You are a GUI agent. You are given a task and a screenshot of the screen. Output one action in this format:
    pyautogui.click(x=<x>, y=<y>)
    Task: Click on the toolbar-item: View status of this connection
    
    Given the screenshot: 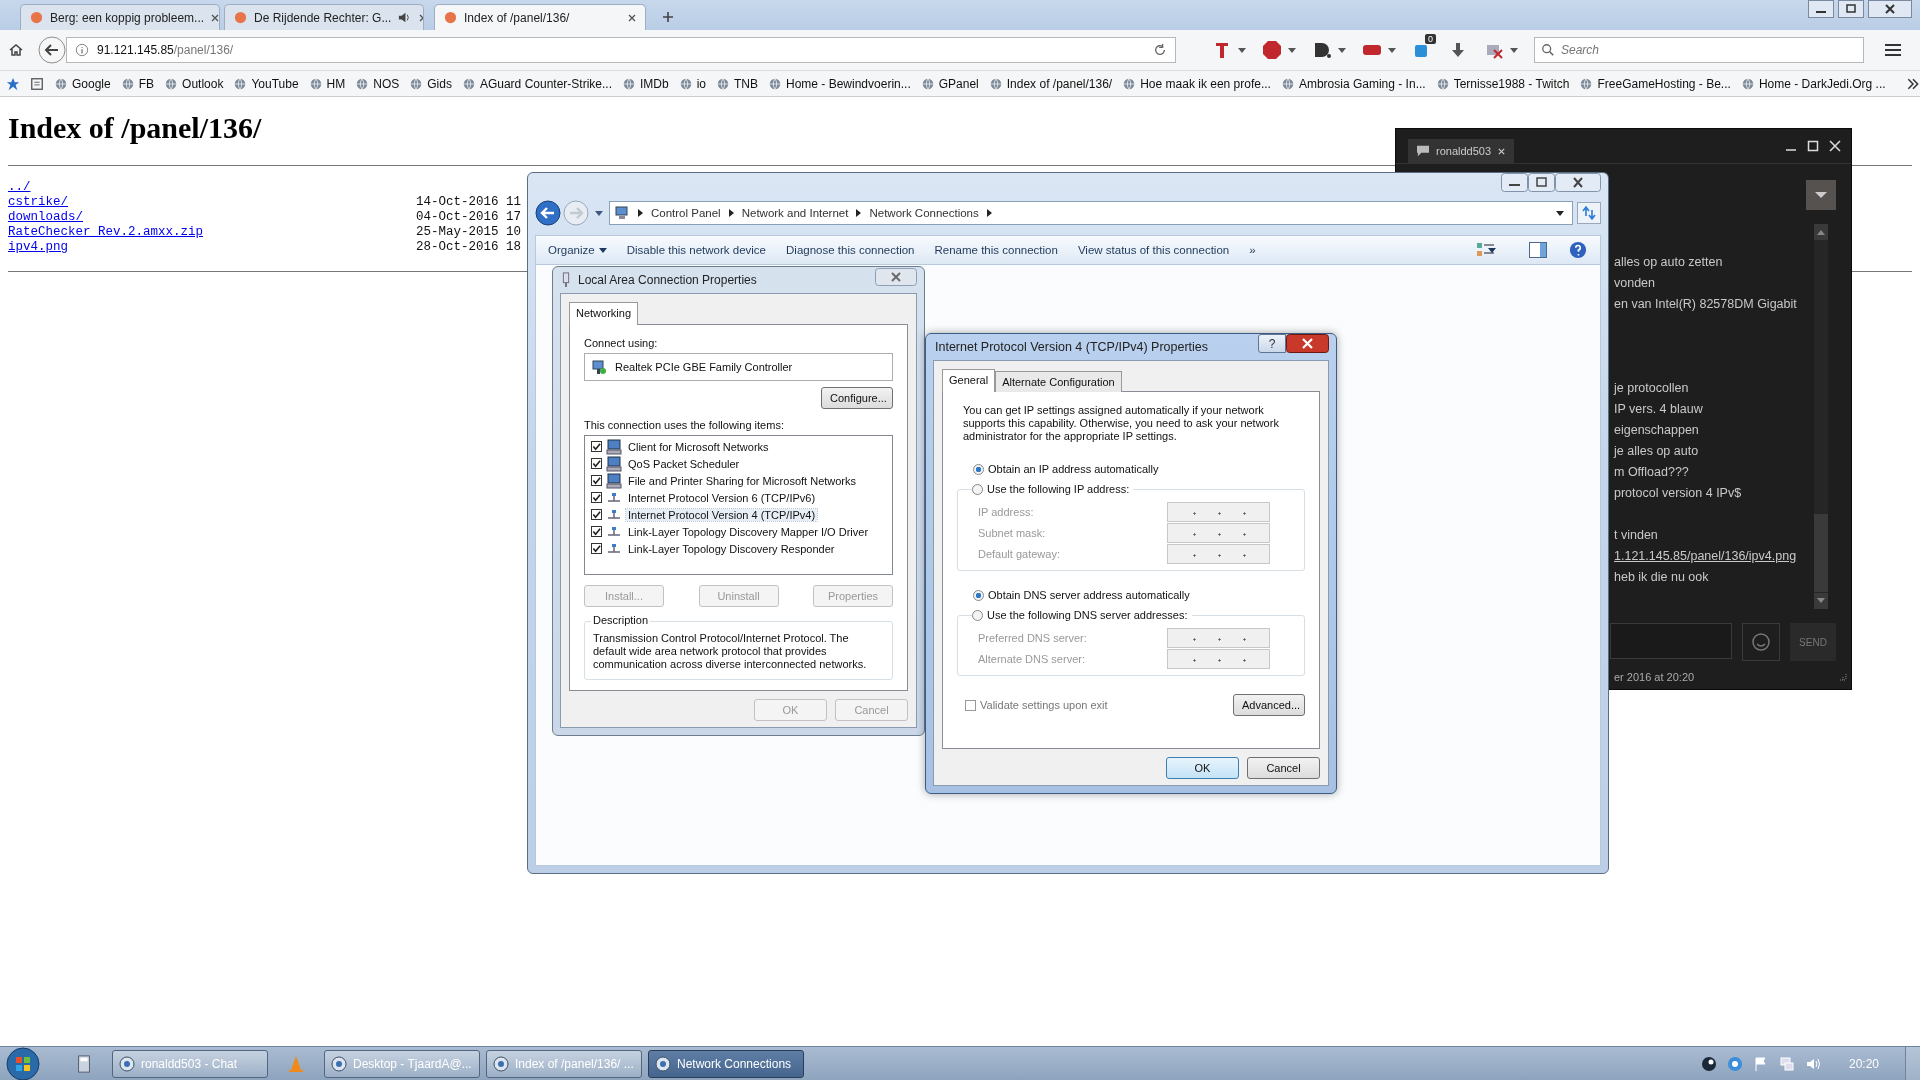 What is the action you would take?
    pyautogui.click(x=1153, y=250)
    